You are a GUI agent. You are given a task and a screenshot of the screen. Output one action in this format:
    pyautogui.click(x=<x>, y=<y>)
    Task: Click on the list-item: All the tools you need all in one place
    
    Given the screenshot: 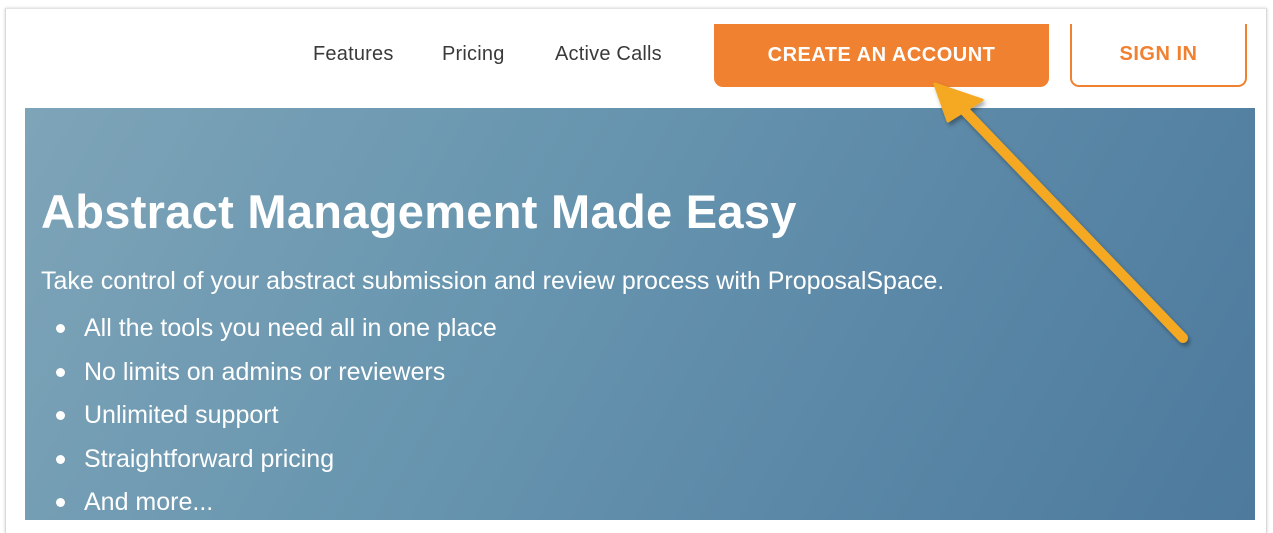 What is the action you would take?
    pyautogui.click(x=269, y=334)
    